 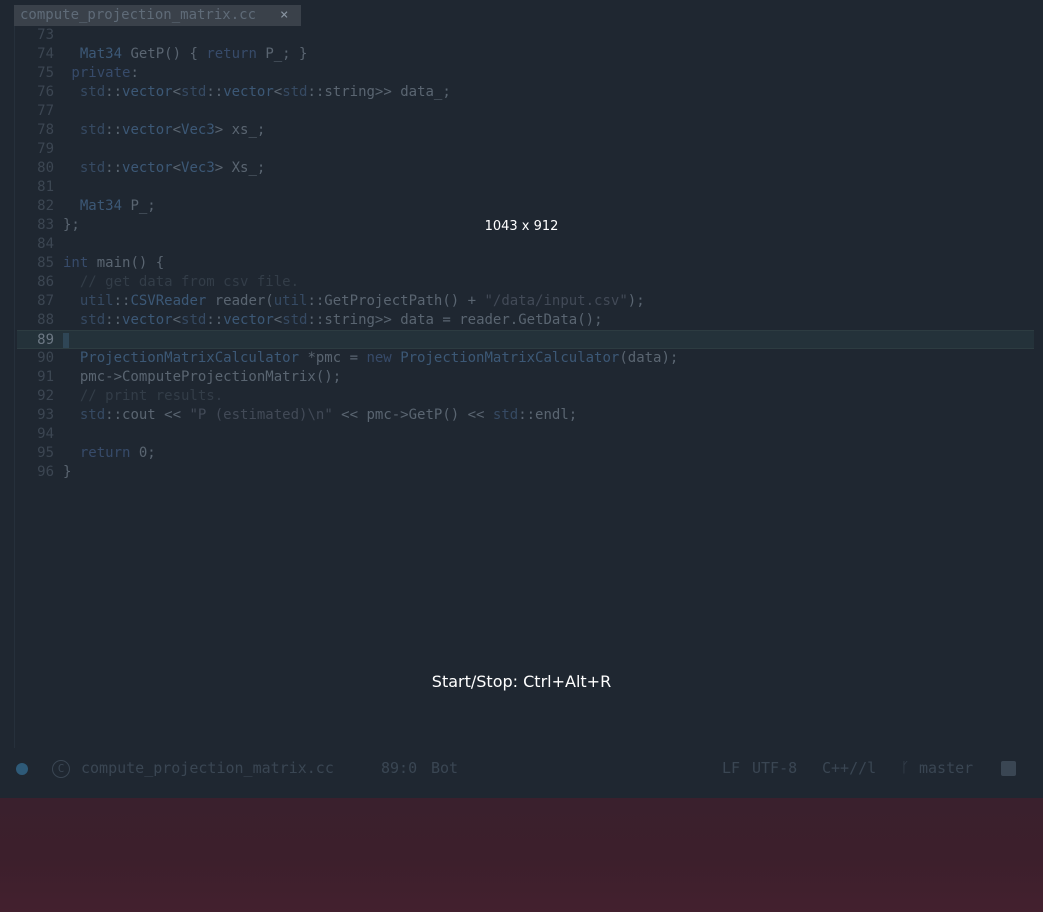 I want to click on scroll-position: Bot, so click(x=445, y=768).